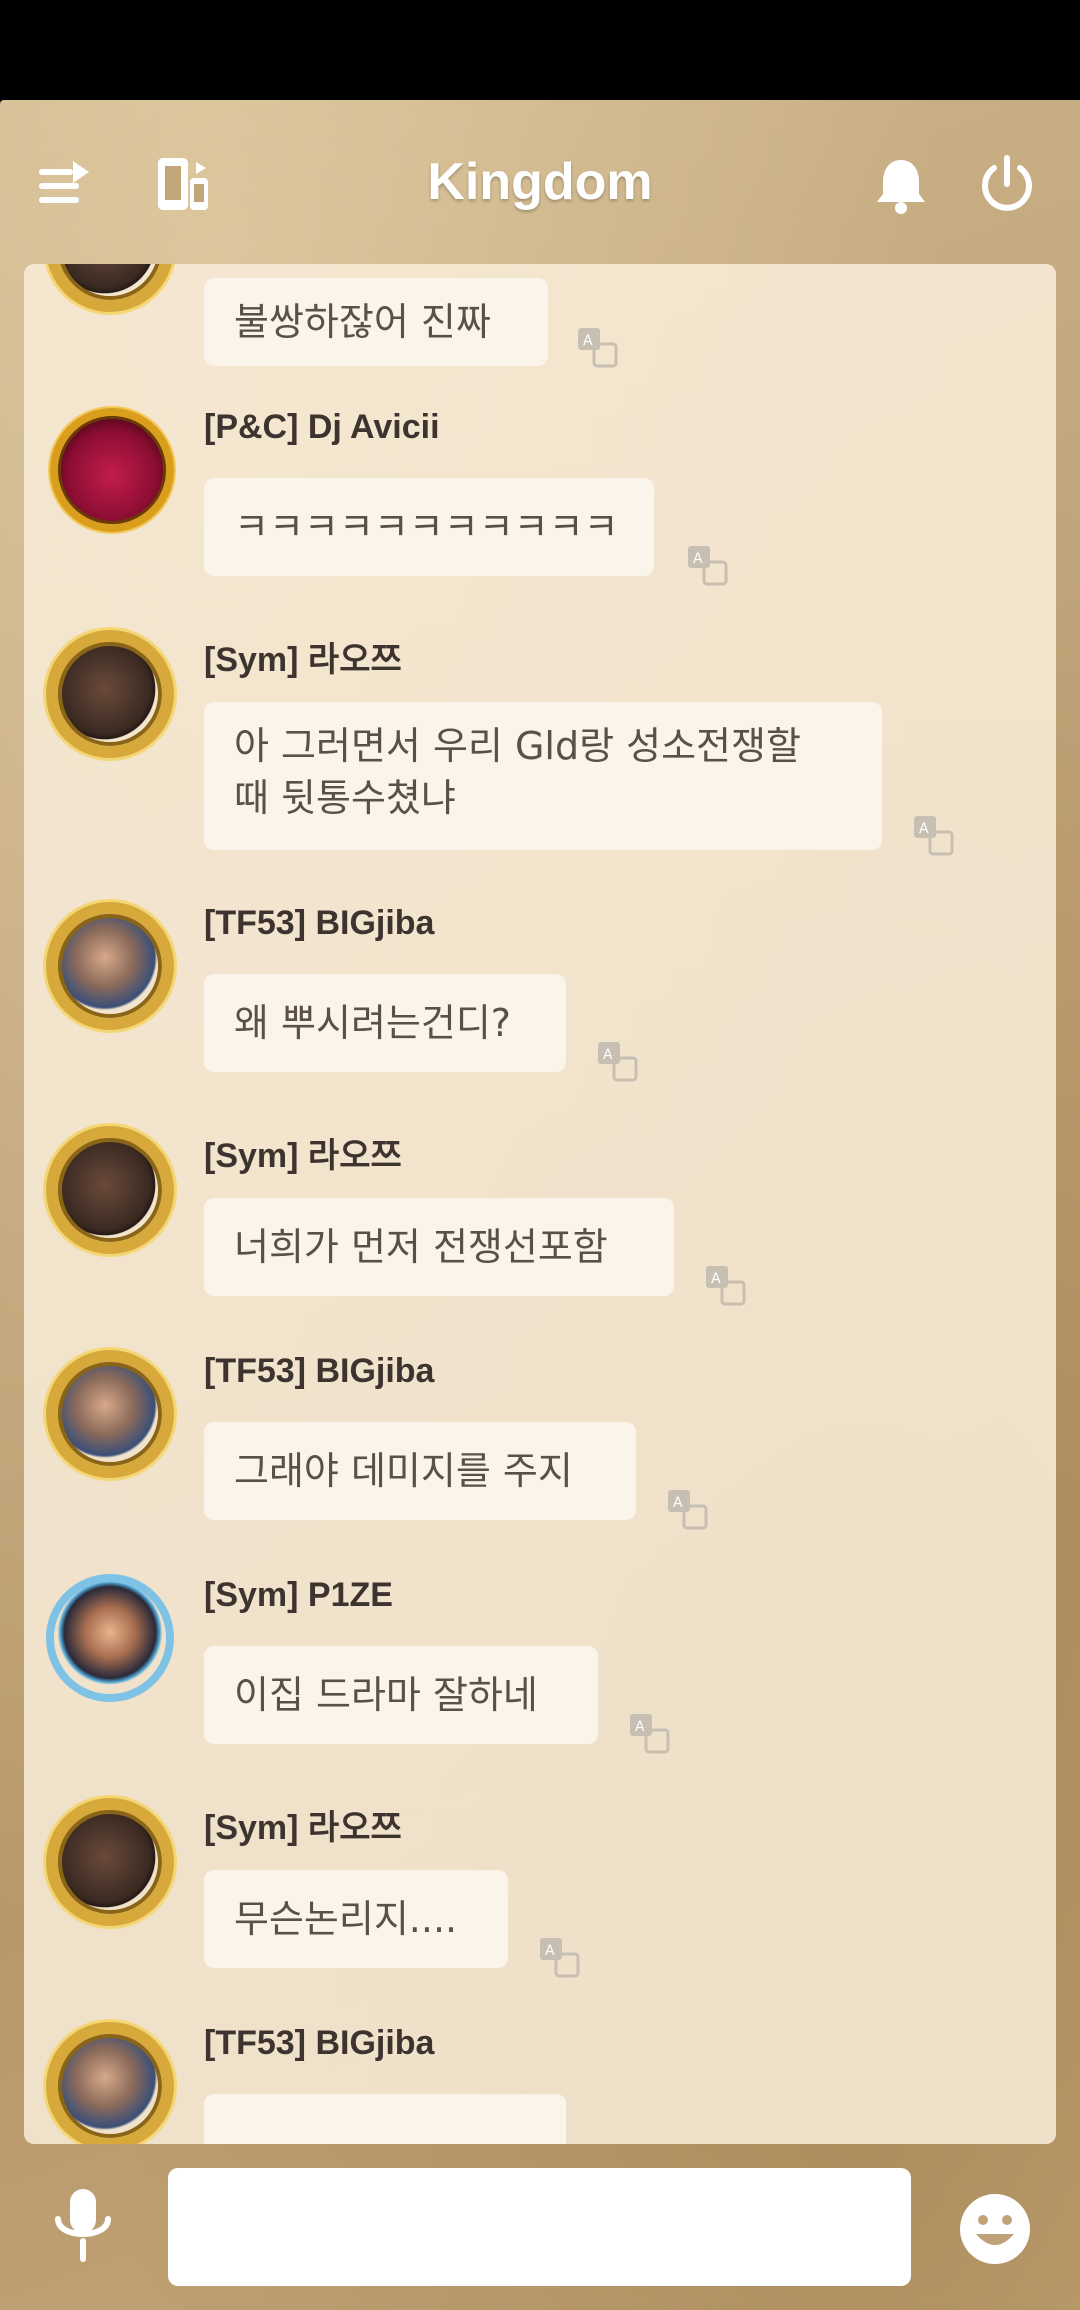 This screenshot has height=2310, width=1080. Describe the element at coordinates (298, 1595) in the screenshot. I see `message-author: [Sym] P1ZE` at that location.